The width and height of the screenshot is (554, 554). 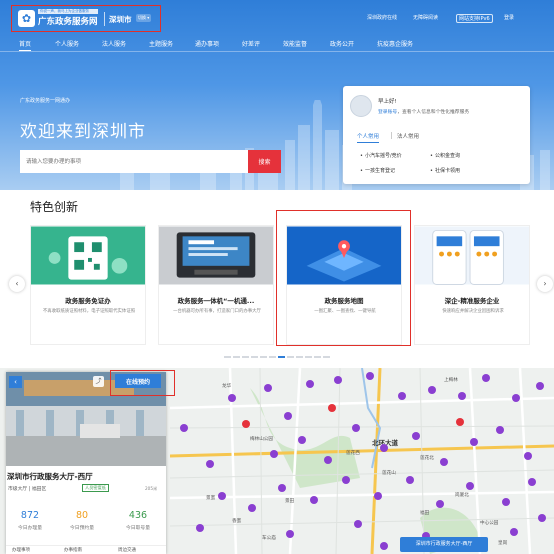 What do you see at coordinates (86, 549) in the screenshot?
I see `panel-tab-strip: 办理事项 办事指南 周边交通` at bounding box center [86, 549].